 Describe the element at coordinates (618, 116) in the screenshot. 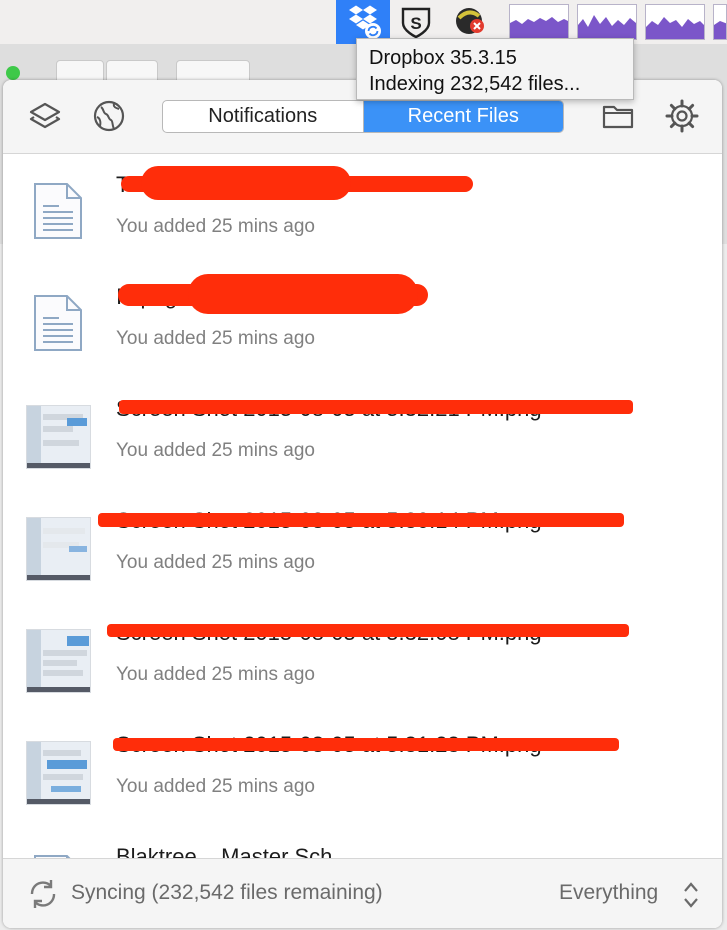

I see `folder-icon` at that location.